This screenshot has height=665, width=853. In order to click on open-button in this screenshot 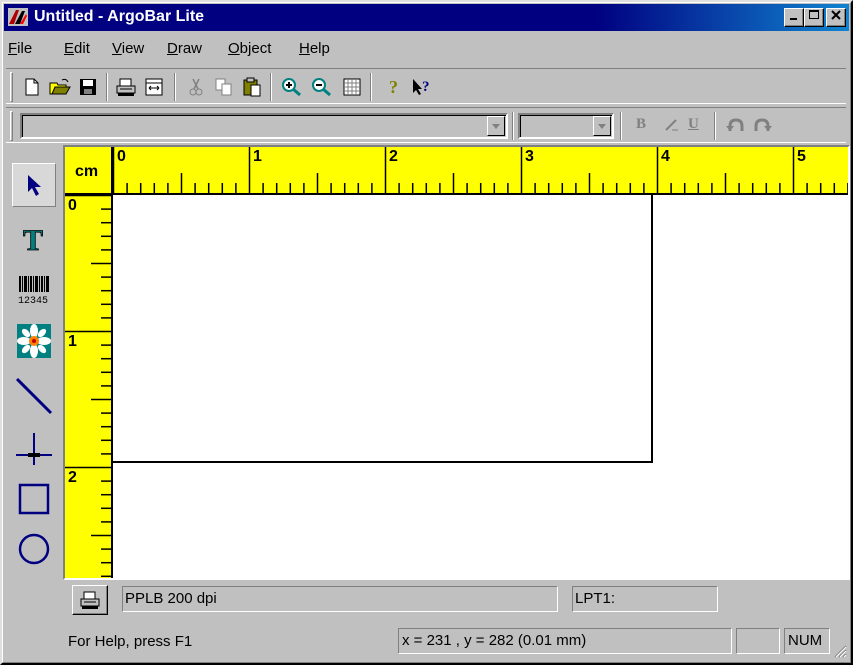, I will do `click(60, 87)`.